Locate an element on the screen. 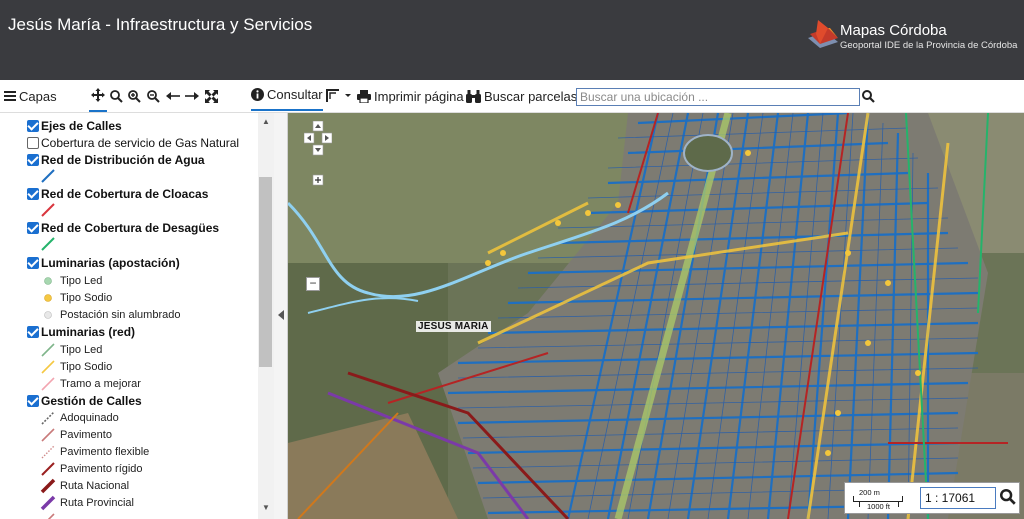 Image resolution: width=1024 pixels, height=519 pixels. expand-icon is located at coordinates (211, 96).